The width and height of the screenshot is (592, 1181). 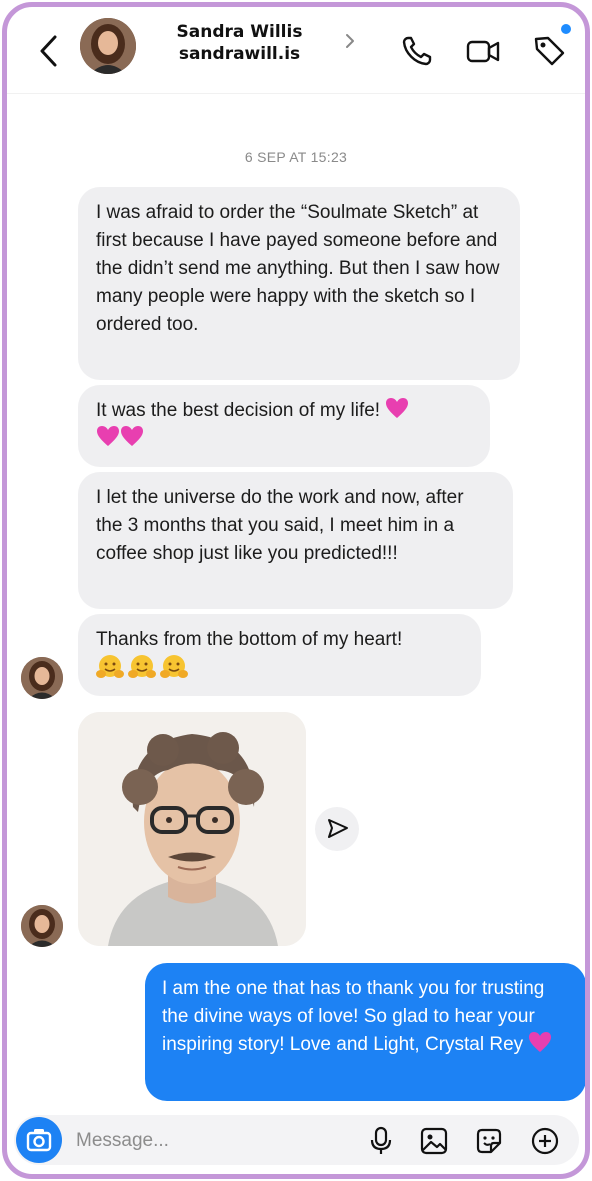 What do you see at coordinates (239, 54) in the screenshot?
I see `contact-handle: sandrawill.is` at bounding box center [239, 54].